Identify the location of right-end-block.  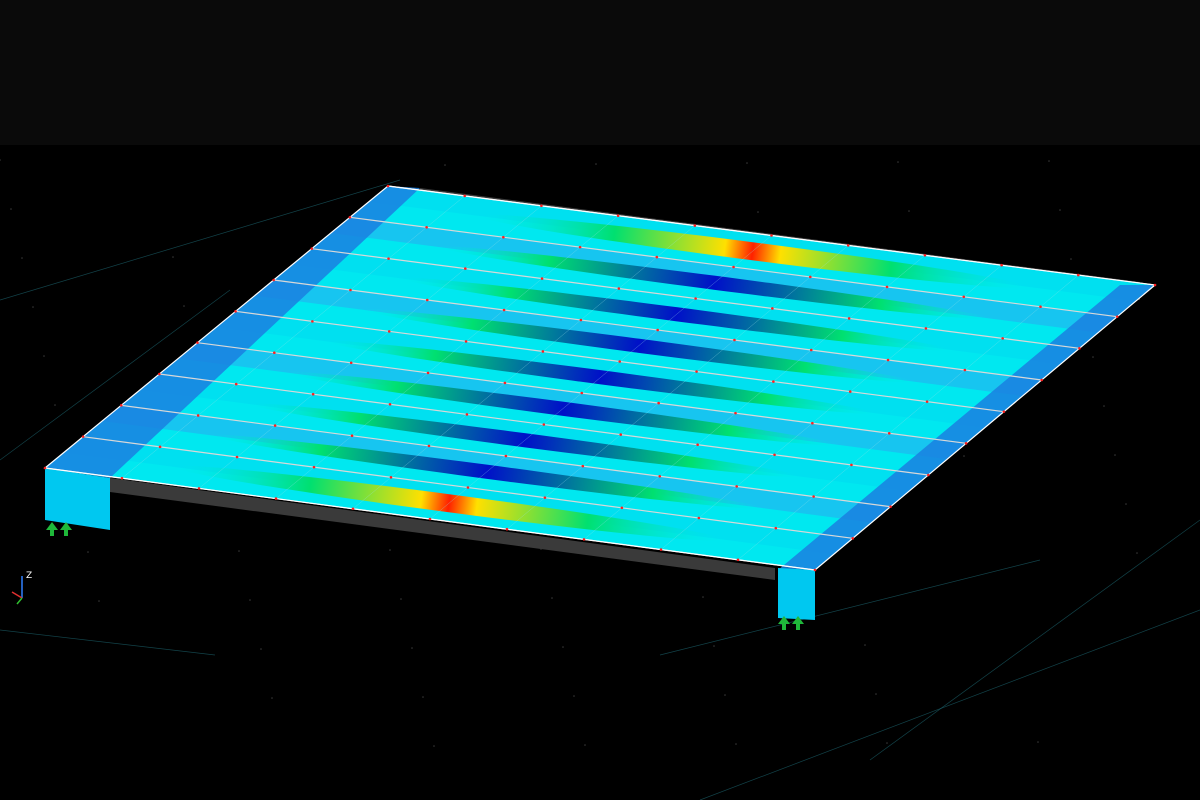
(796, 594).